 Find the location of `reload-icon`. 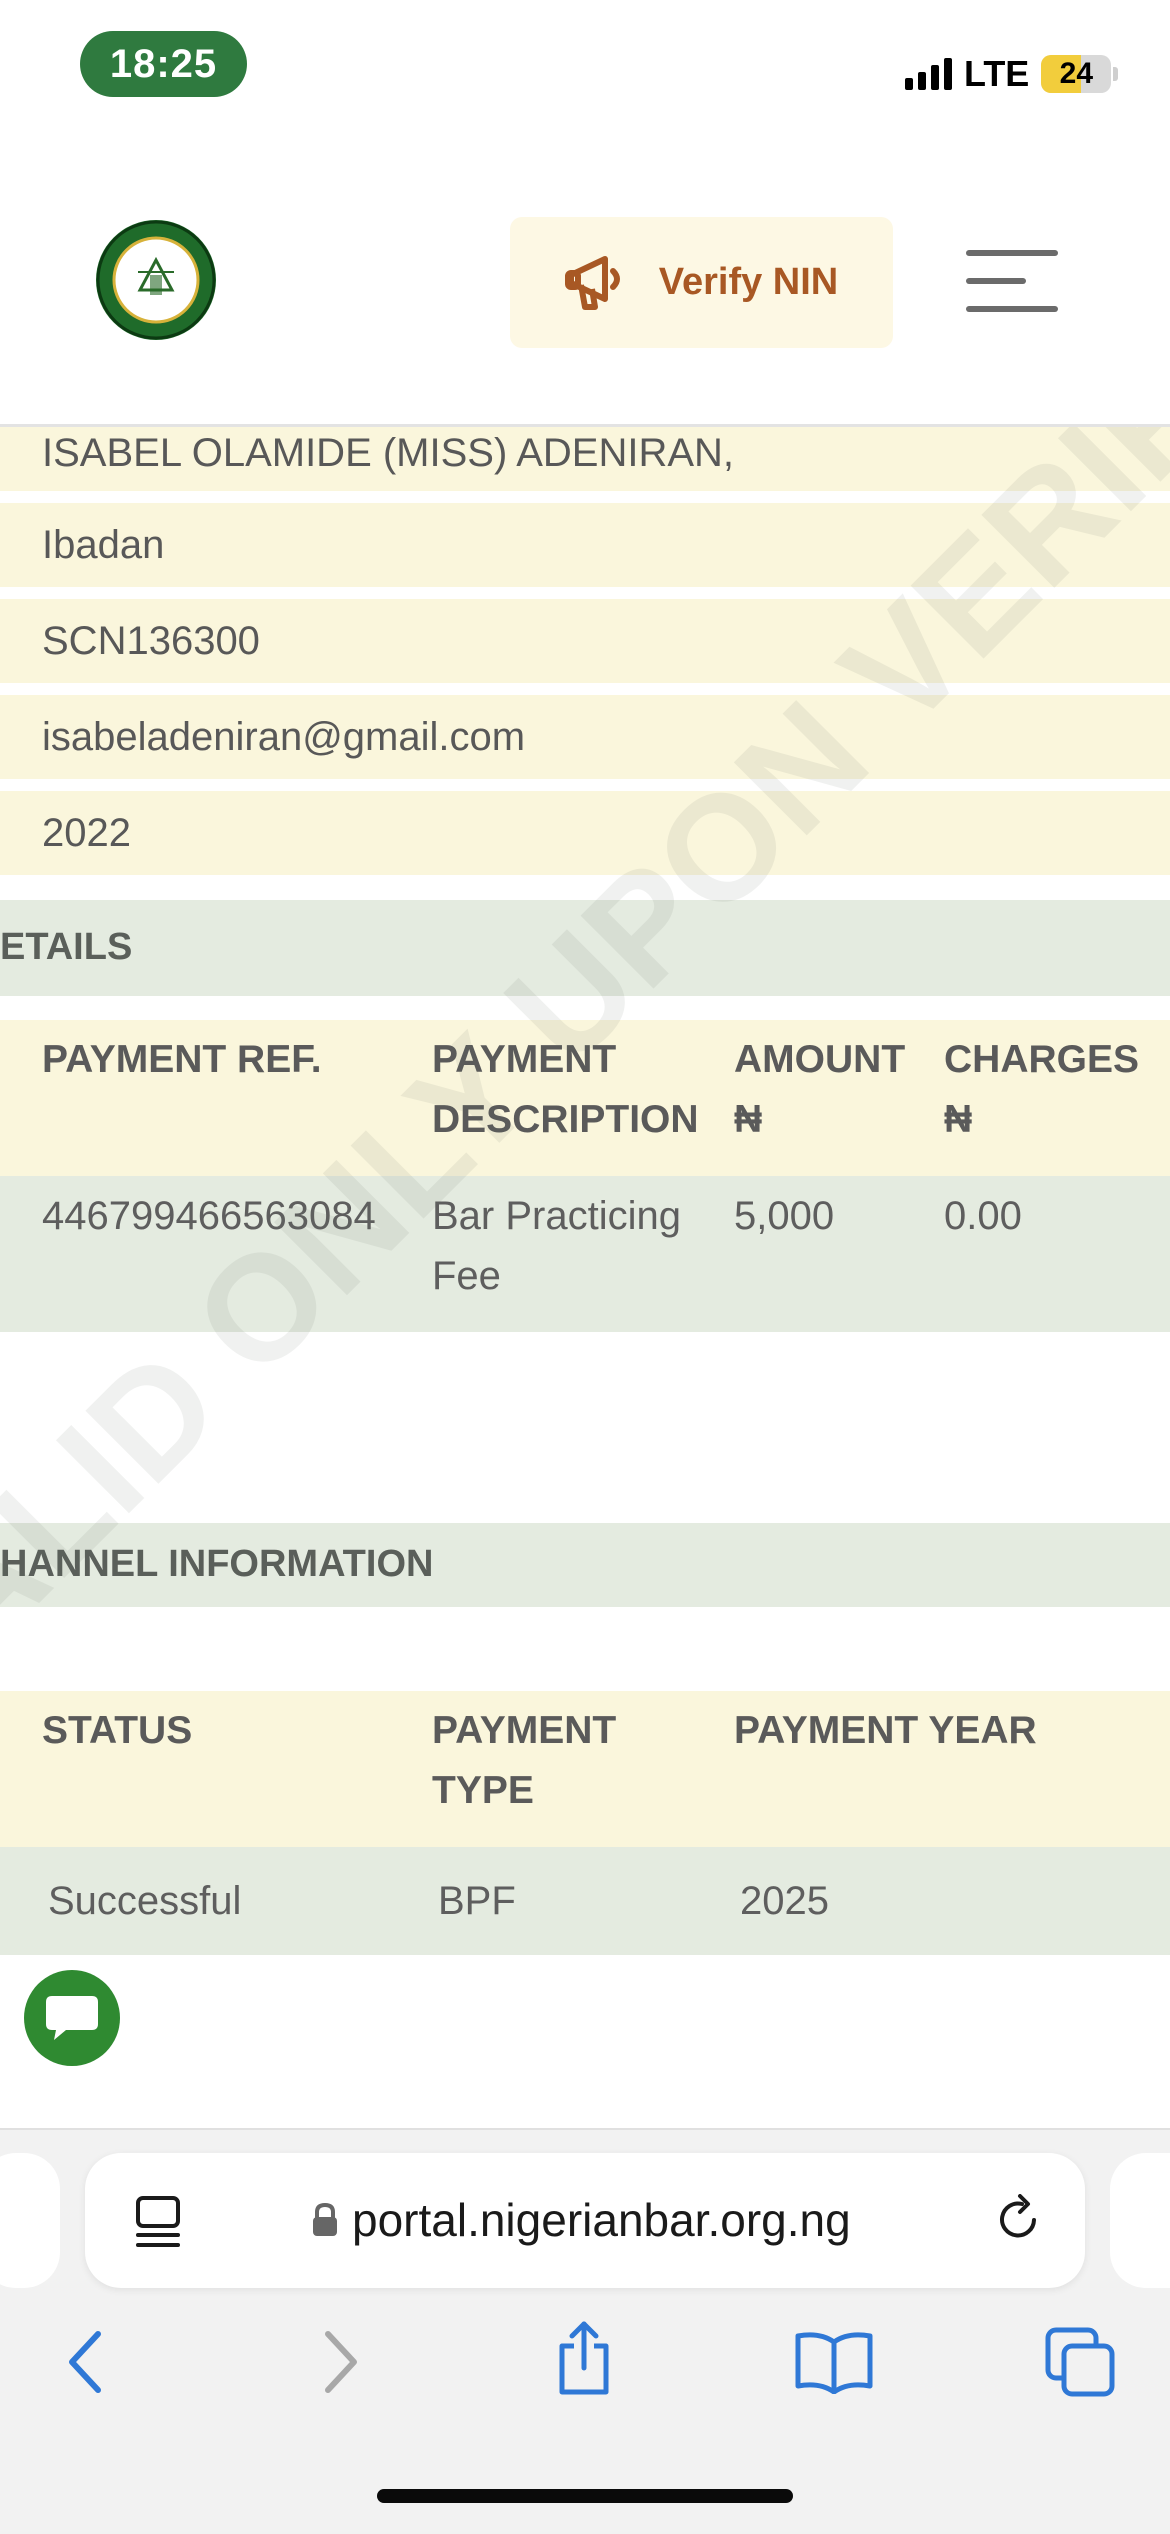

reload-icon is located at coordinates (1019, 2221).